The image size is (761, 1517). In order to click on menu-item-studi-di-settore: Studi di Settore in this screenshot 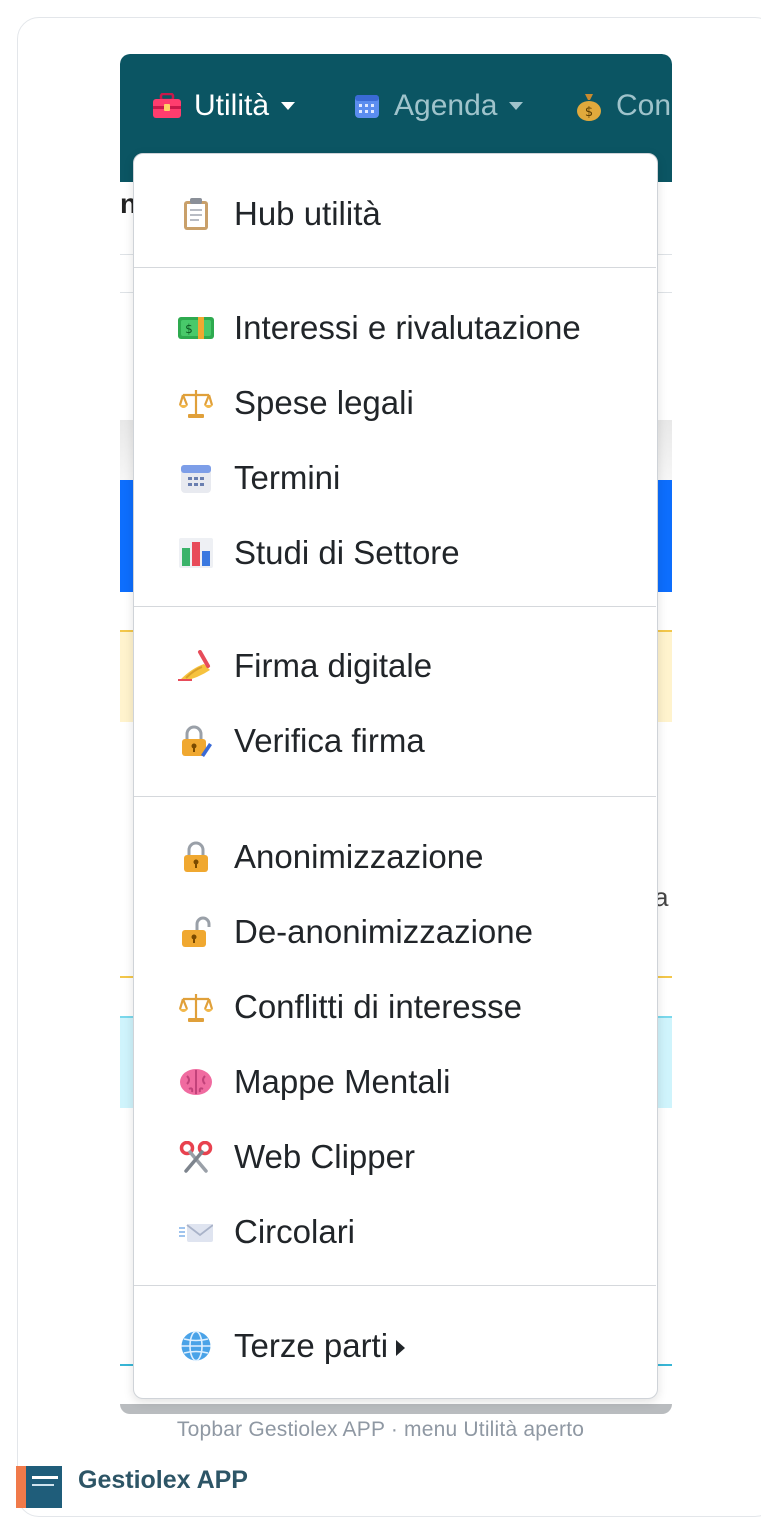, I will do `click(395, 553)`.